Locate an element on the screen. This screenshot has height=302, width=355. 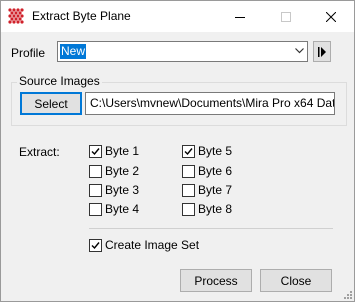
minimize-icon is located at coordinates (240, 17).